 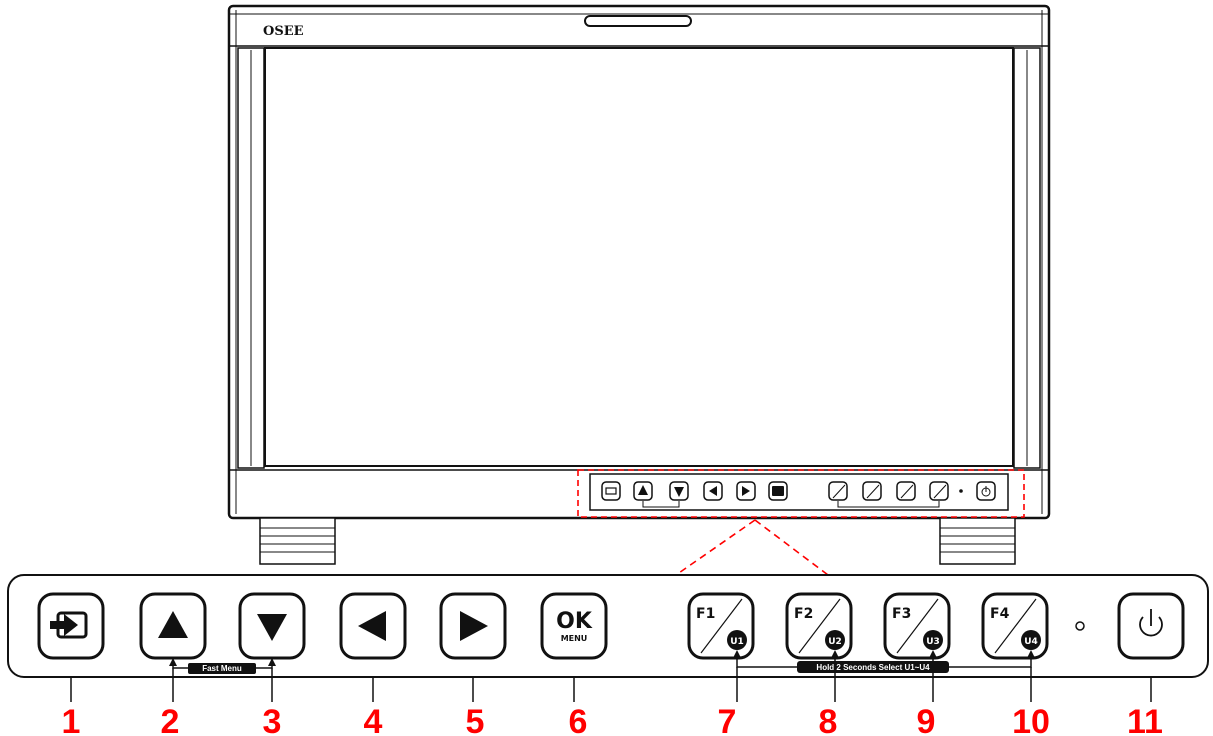 What do you see at coordinates (791, 547) in the screenshot?
I see `zoom-line-right` at bounding box center [791, 547].